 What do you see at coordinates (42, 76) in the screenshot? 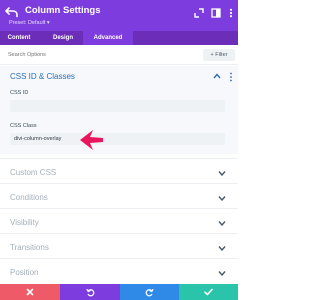
I see `section-title: CSS ID & Classes` at bounding box center [42, 76].